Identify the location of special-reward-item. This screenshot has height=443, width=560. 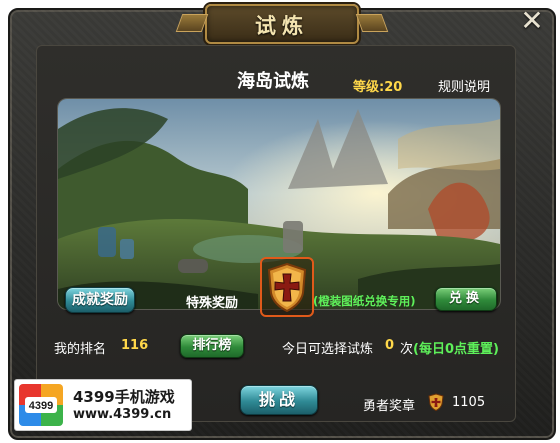
(287, 287).